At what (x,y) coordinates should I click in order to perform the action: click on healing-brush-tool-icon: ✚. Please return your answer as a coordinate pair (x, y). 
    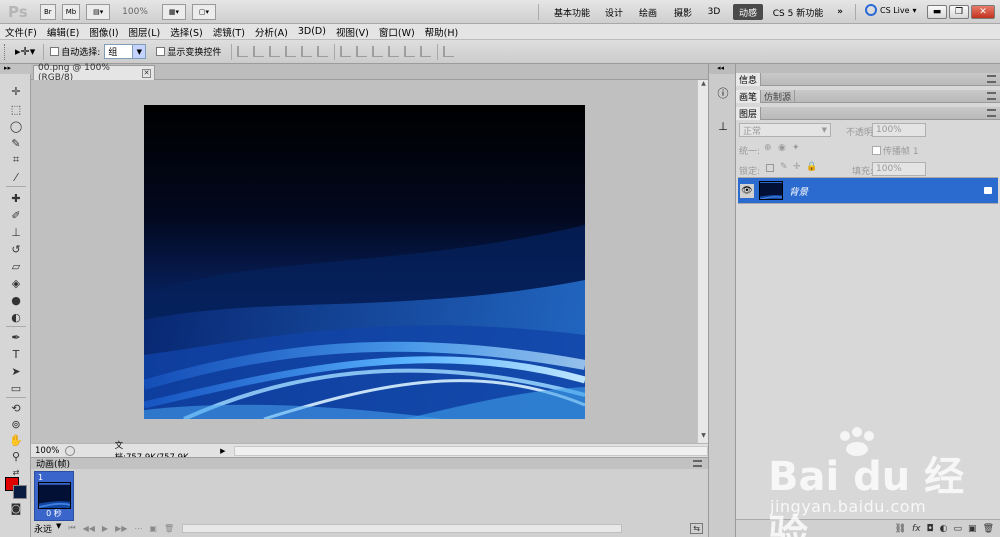
    Looking at the image, I should click on (16, 198).